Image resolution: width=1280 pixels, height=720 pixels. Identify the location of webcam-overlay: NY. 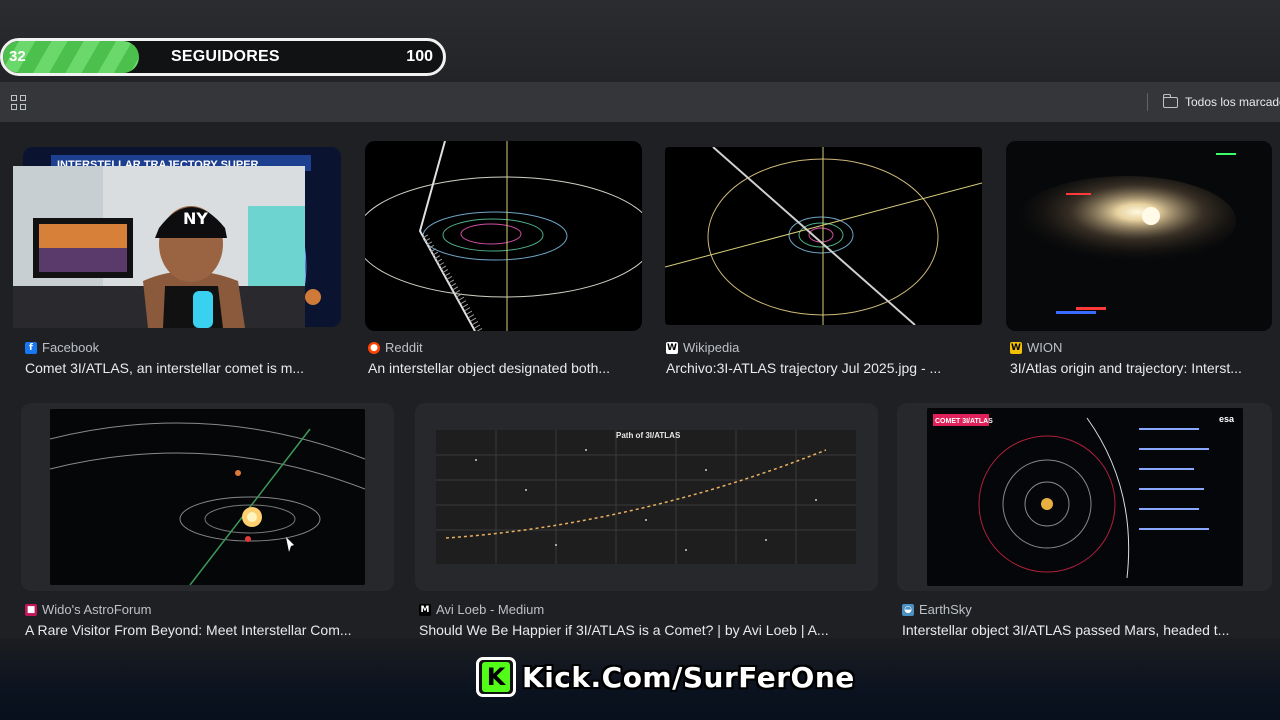
(159, 247).